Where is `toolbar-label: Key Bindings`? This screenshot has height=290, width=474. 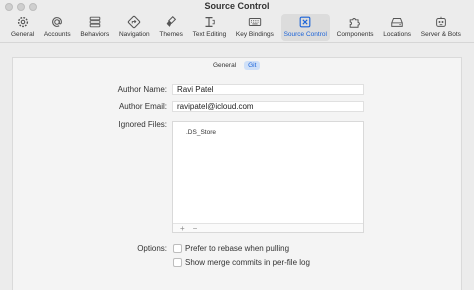
toolbar-label: Key Bindings is located at coordinates (254, 34).